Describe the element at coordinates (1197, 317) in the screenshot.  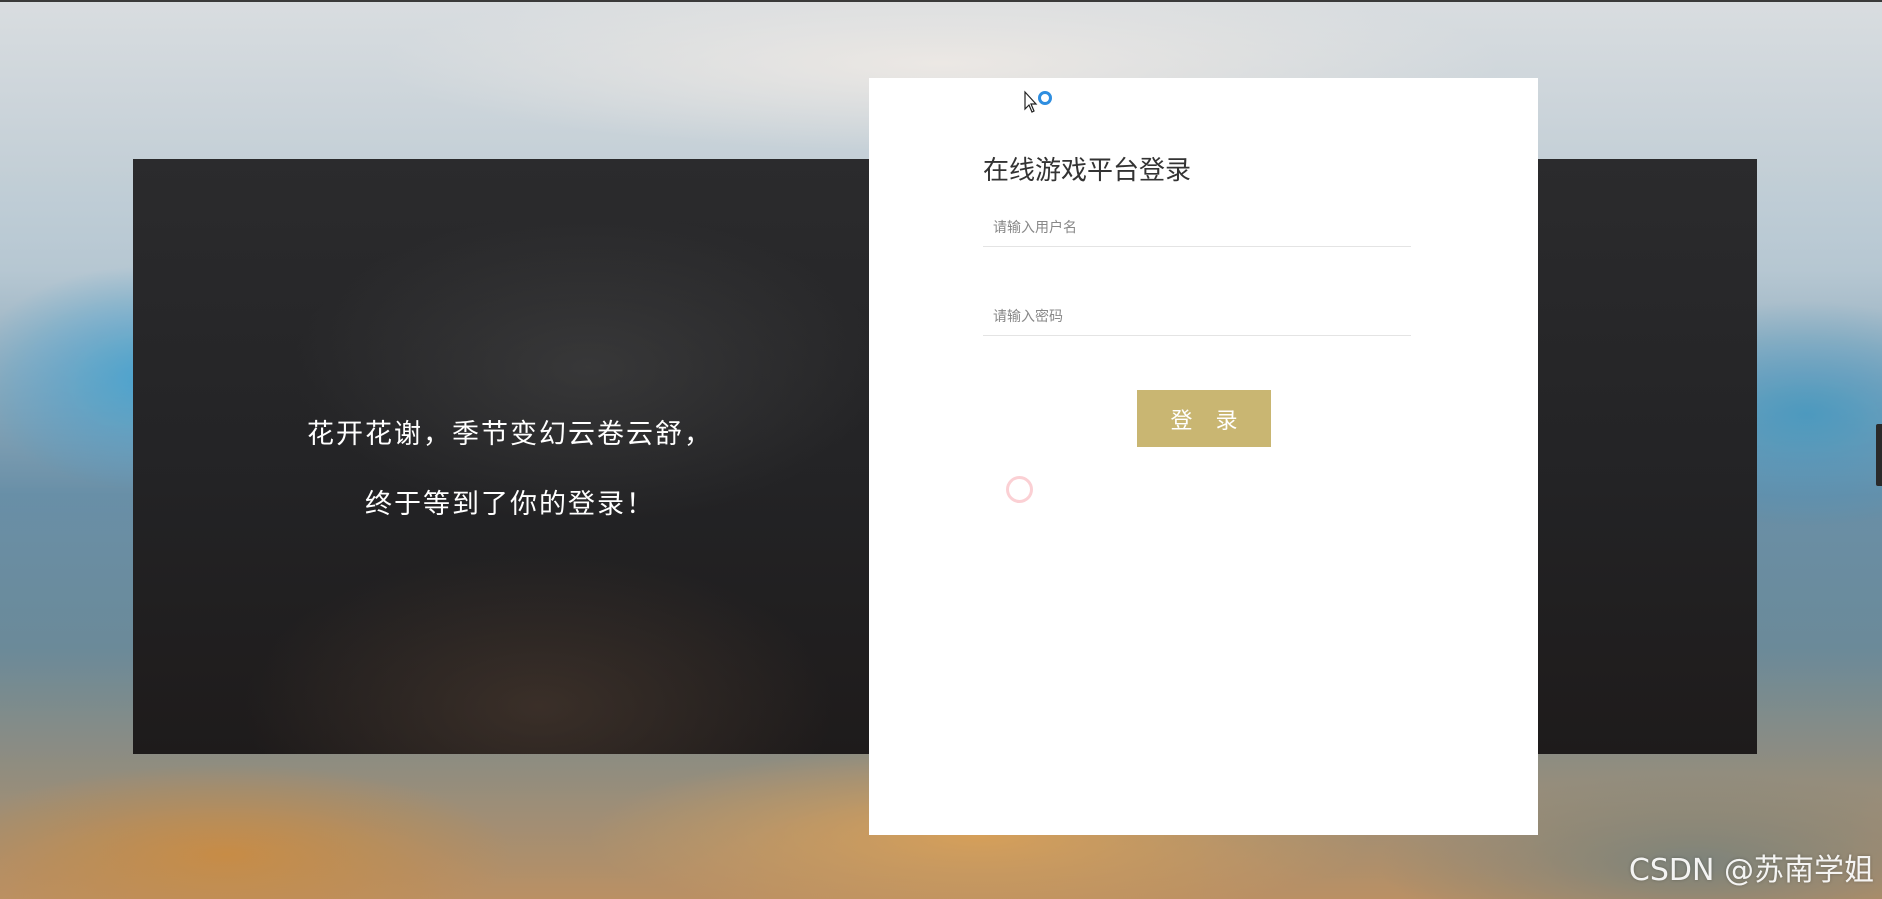
I see `password-input` at that location.